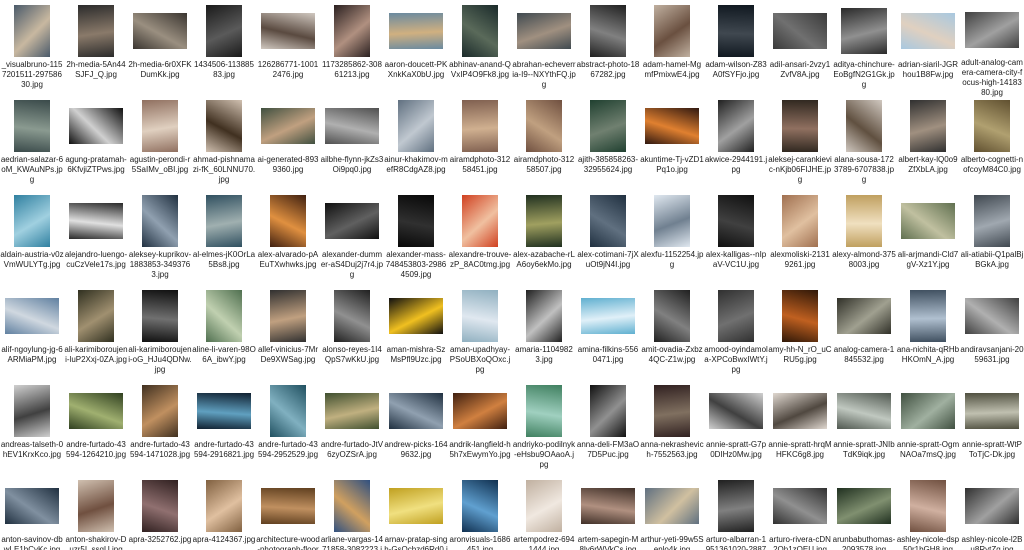  What do you see at coordinates (992, 513) in the screenshot?
I see `file-tile: ashley-nicole-l2Bu8RytZg.jpg` at bounding box center [992, 513].